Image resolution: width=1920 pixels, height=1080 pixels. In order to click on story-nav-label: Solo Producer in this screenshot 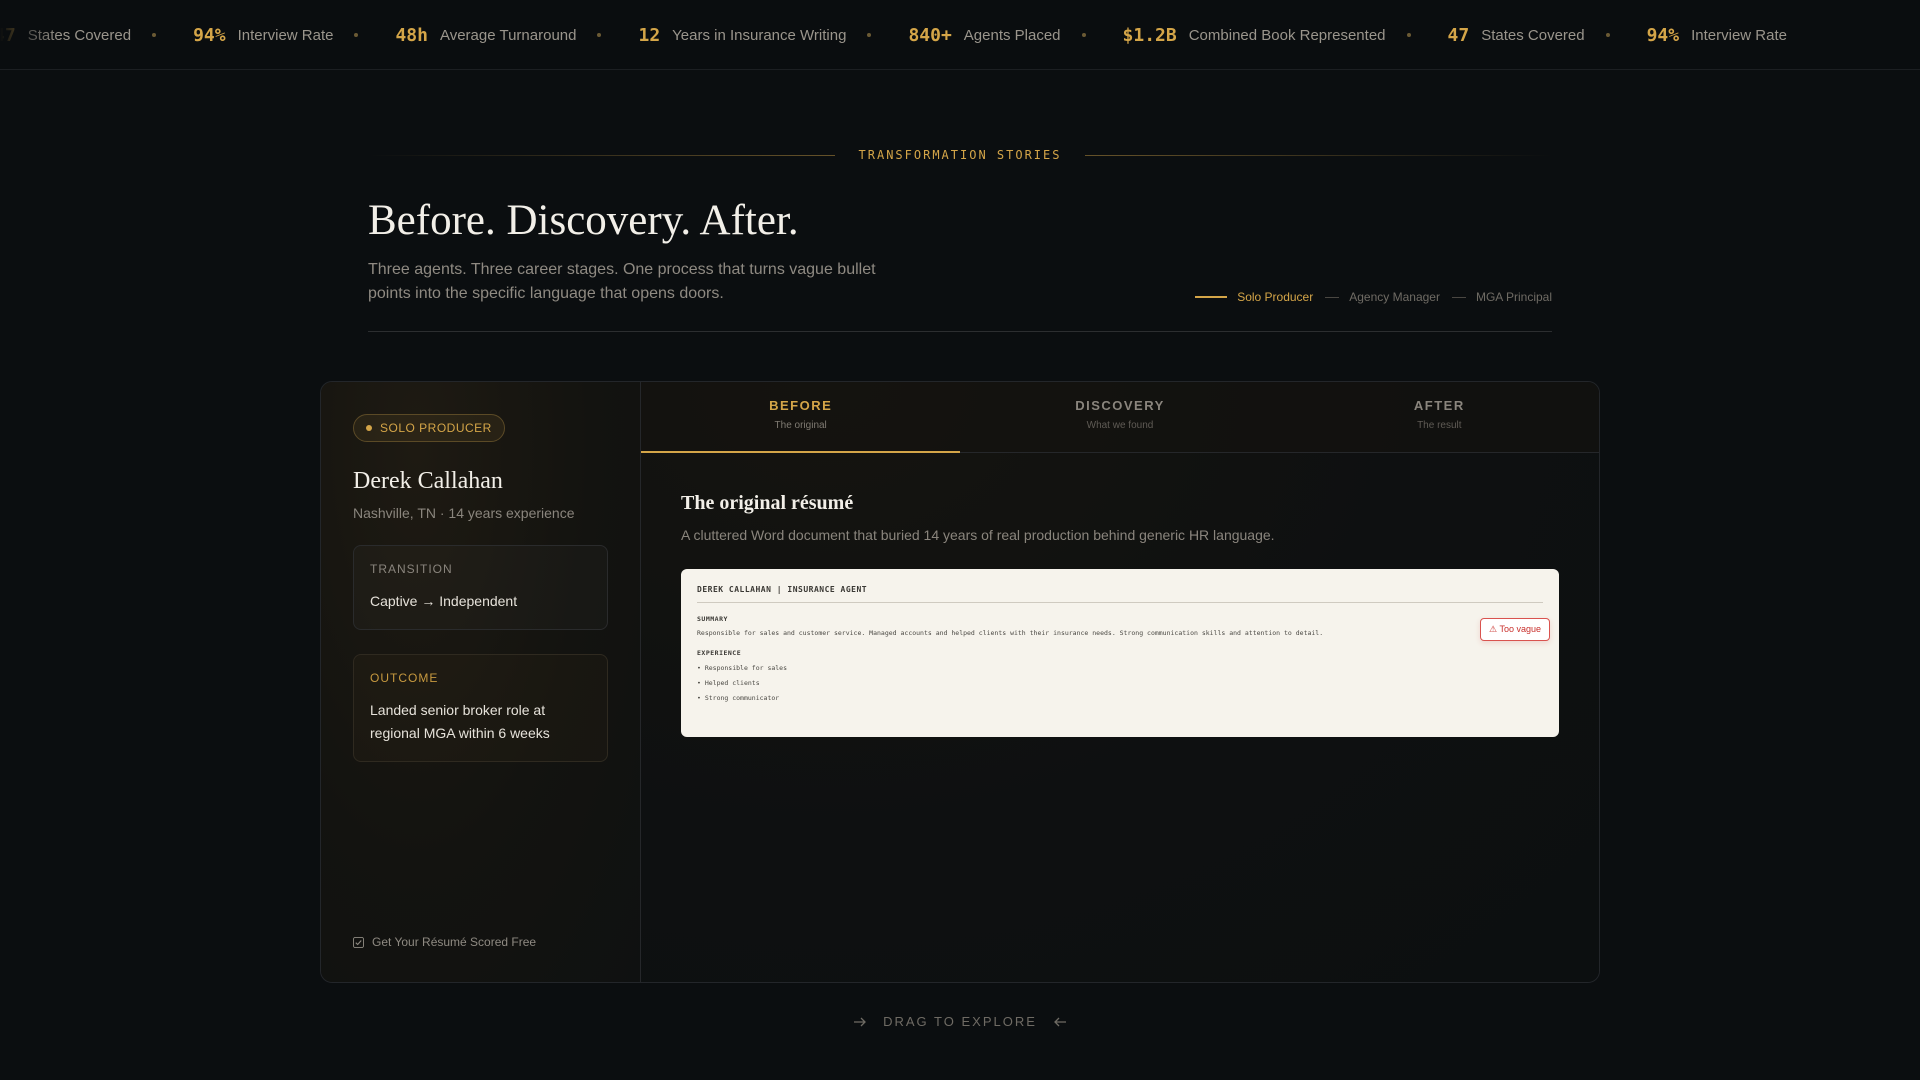, I will do `click(1275, 297)`.